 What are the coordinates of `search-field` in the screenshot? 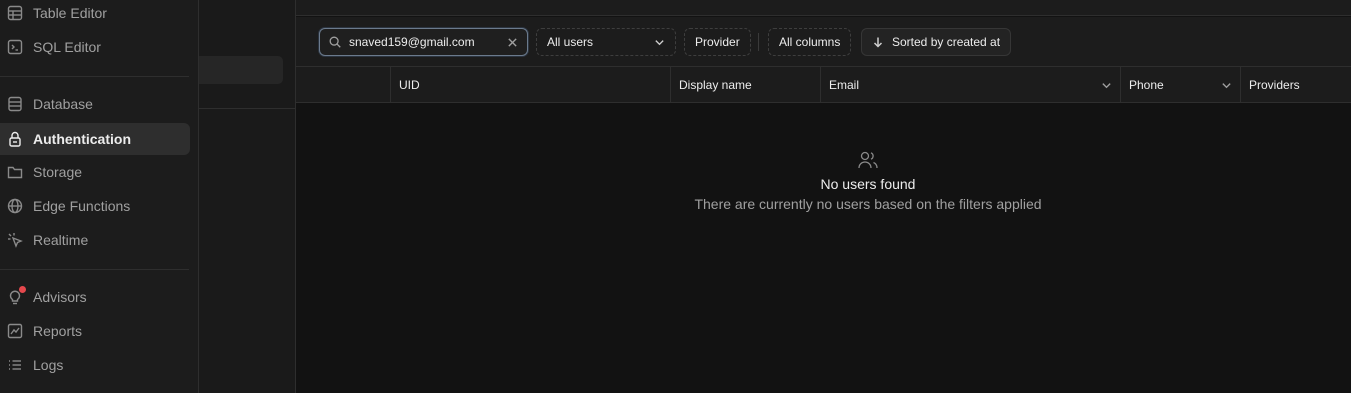 It's located at (423, 42).